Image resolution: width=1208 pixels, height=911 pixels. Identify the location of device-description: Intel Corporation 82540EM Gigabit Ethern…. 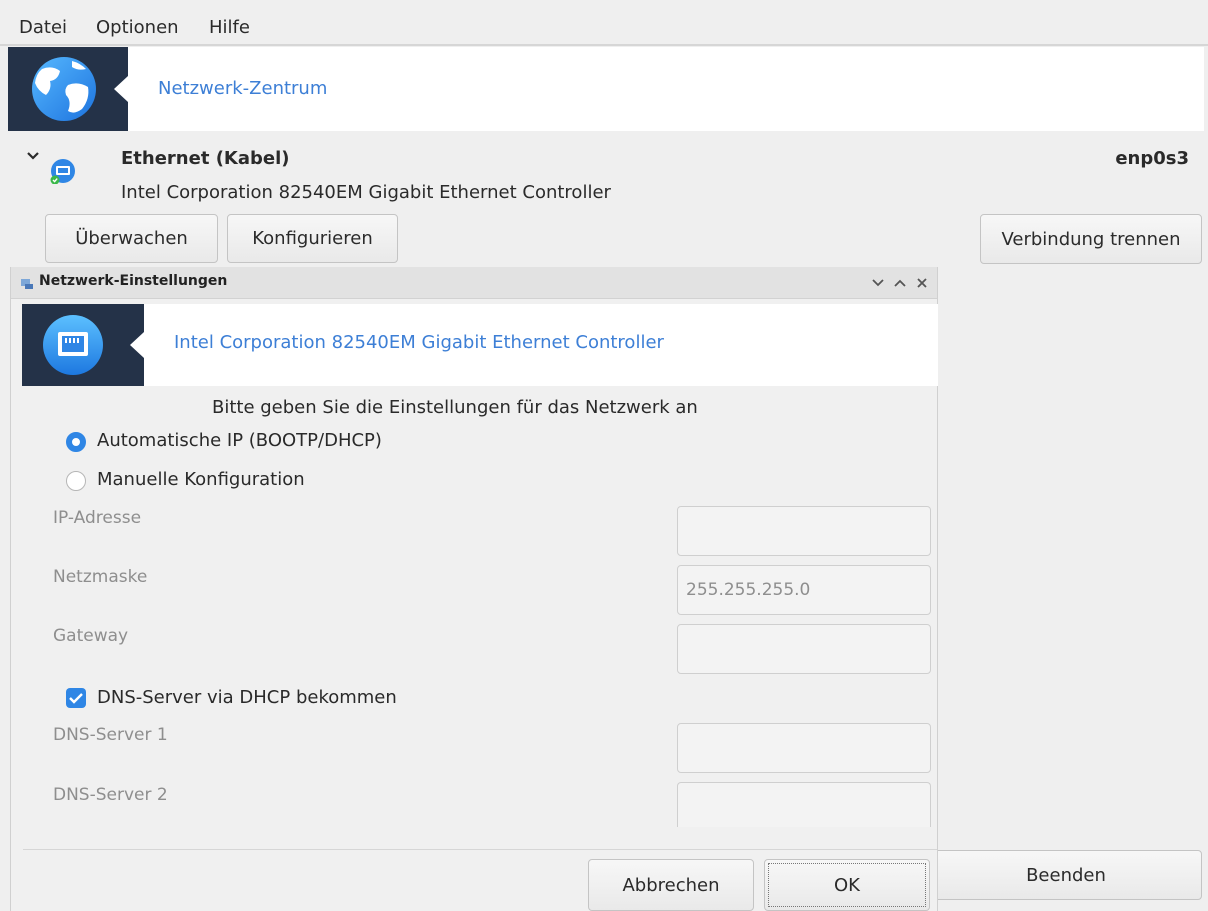
(366, 192).